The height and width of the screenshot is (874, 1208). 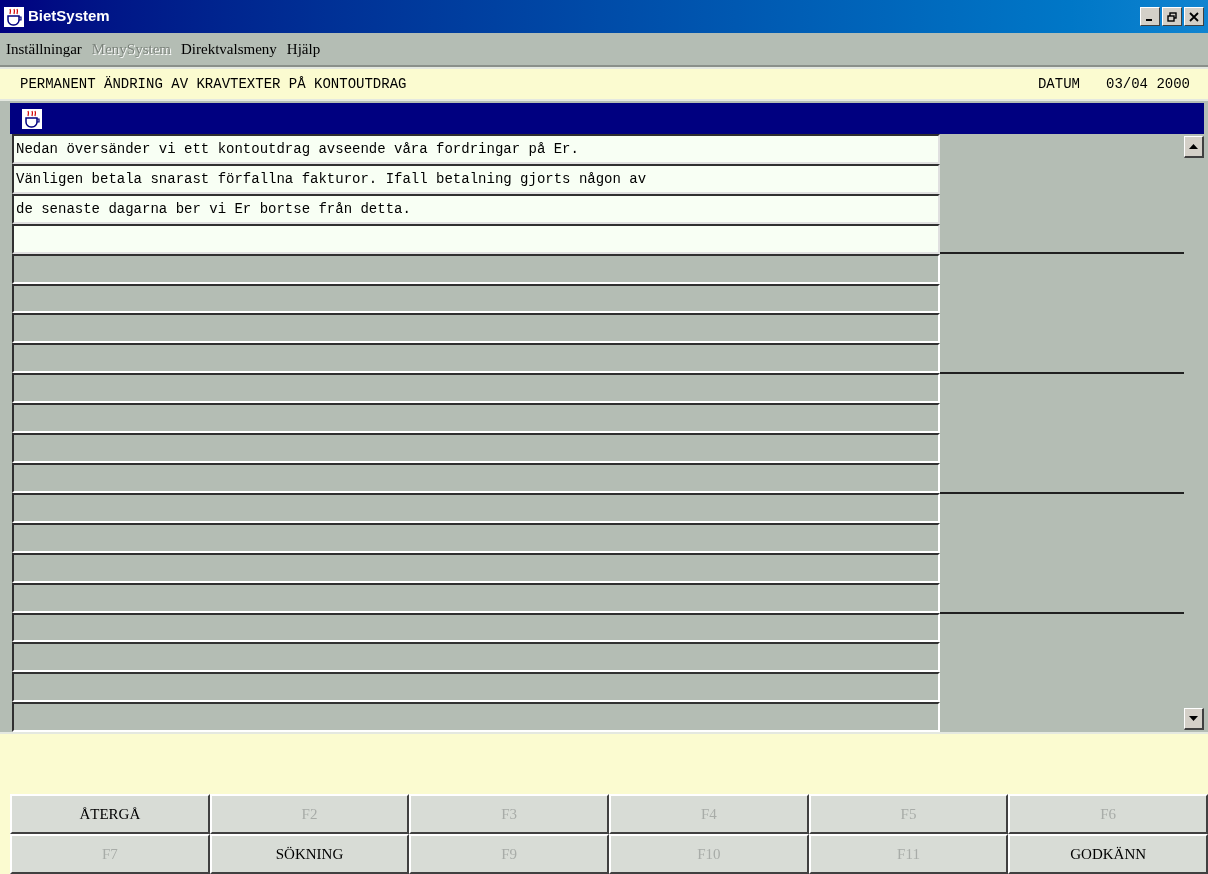 I want to click on text-line-field: Nedan översänder vi ett kontoutdrag avseende våra fordringar på Er., so click(x=476, y=149).